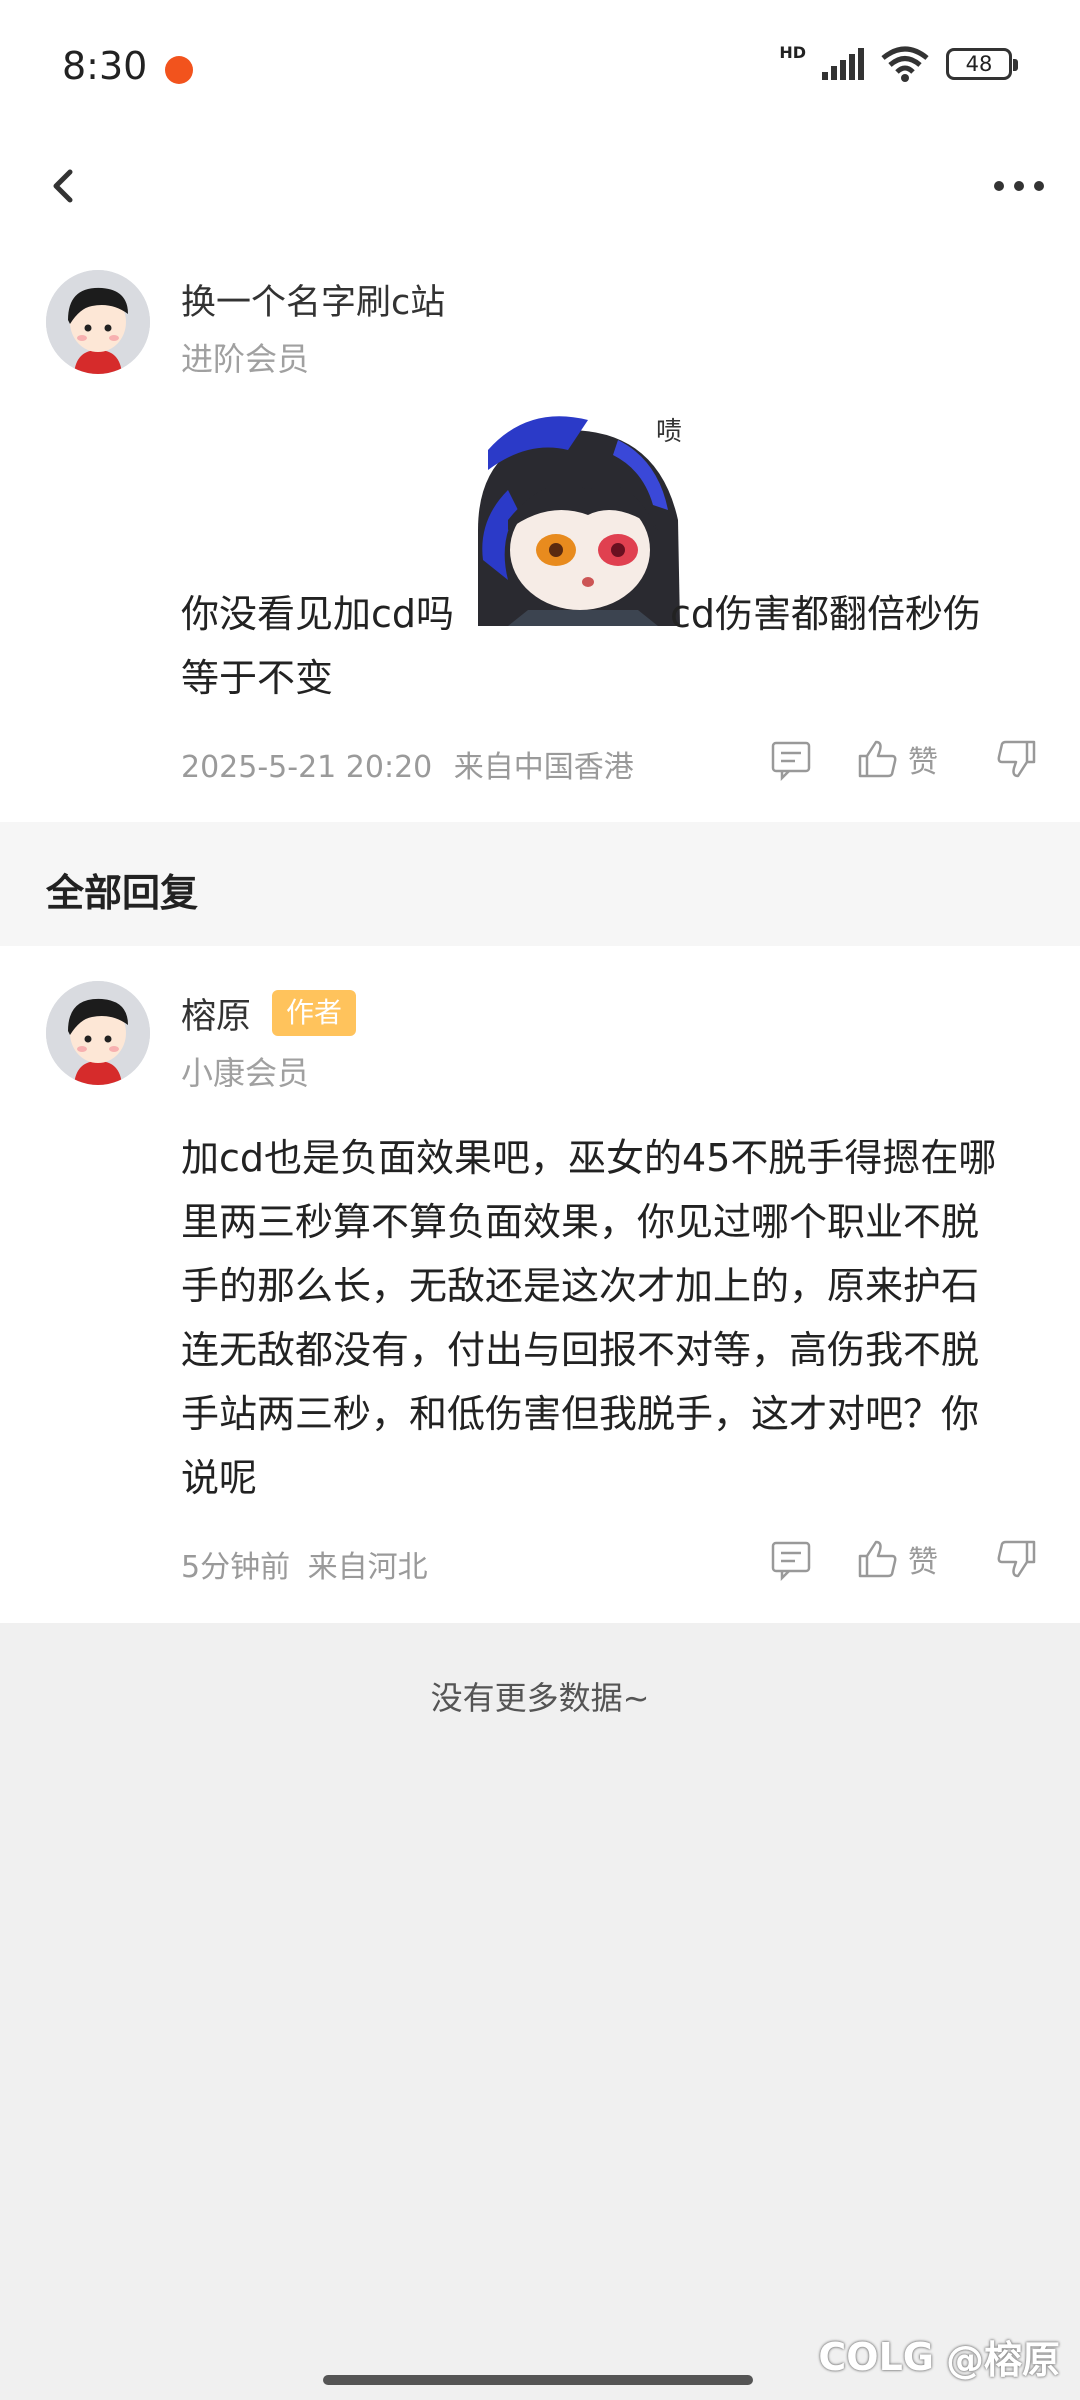 Image resolution: width=1080 pixels, height=2400 pixels. What do you see at coordinates (122, 893) in the screenshot?
I see `all-replies-title: 全部回复` at bounding box center [122, 893].